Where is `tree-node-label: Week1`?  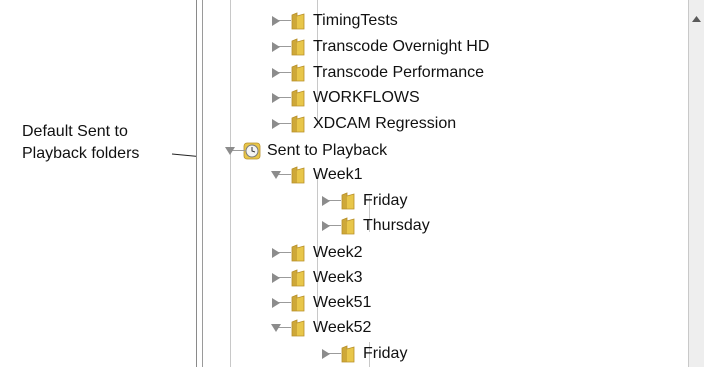
tree-node-label: Week1 is located at coordinates (338, 174).